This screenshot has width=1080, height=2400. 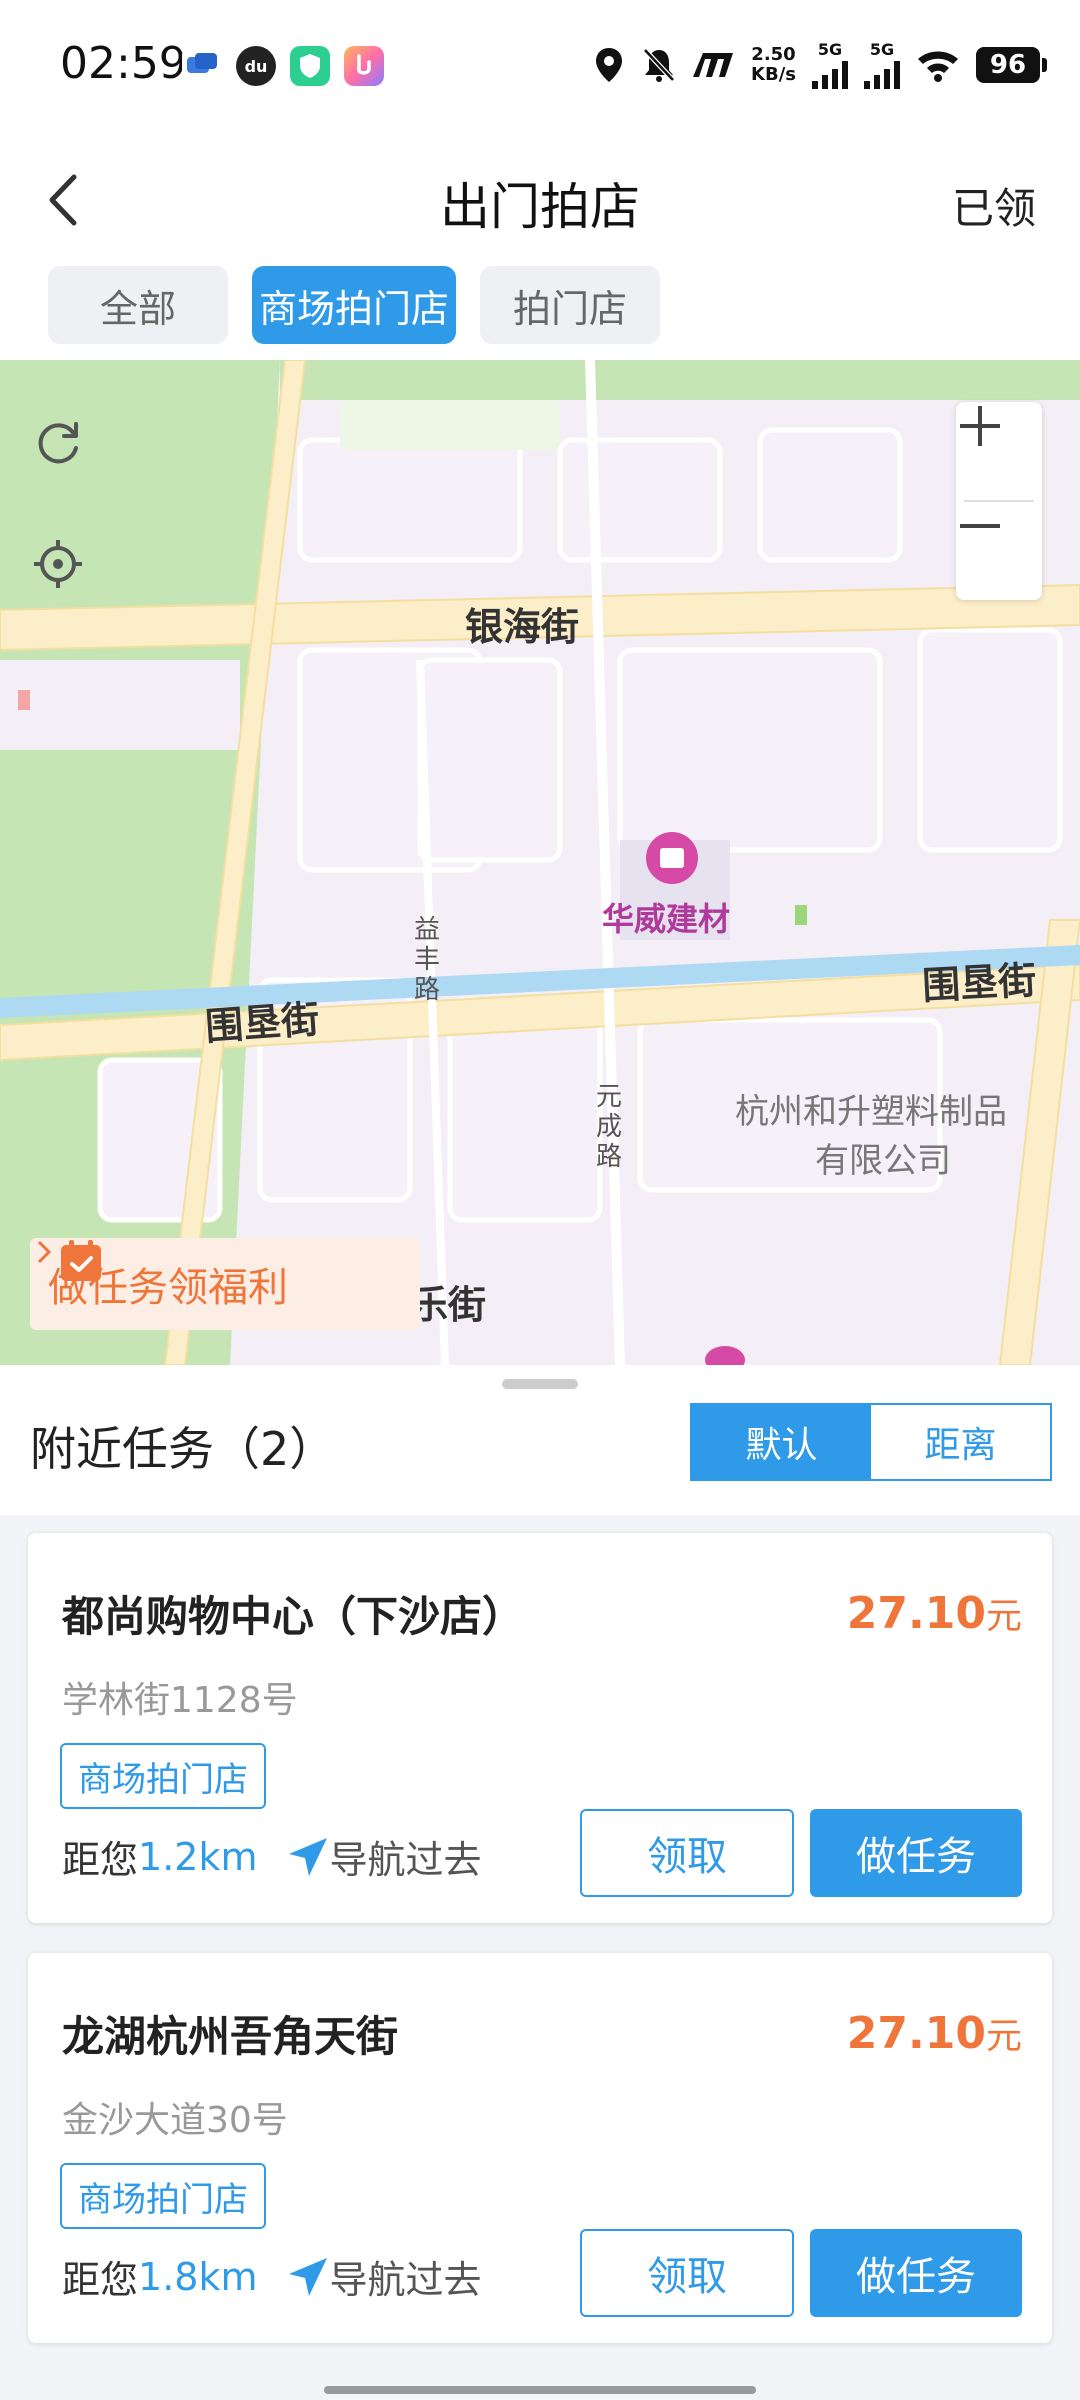 I want to click on dewu-app-icon: du, so click(x=256, y=66).